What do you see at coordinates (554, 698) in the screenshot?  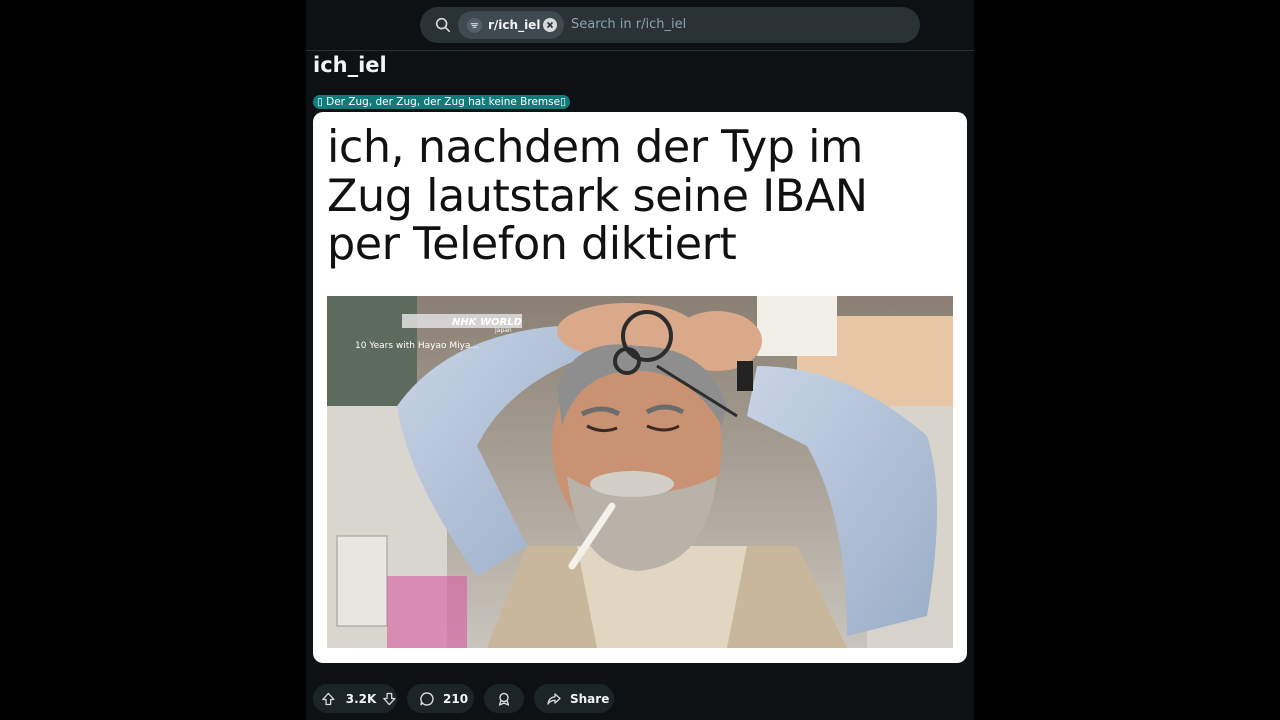 I see `share-icon` at bounding box center [554, 698].